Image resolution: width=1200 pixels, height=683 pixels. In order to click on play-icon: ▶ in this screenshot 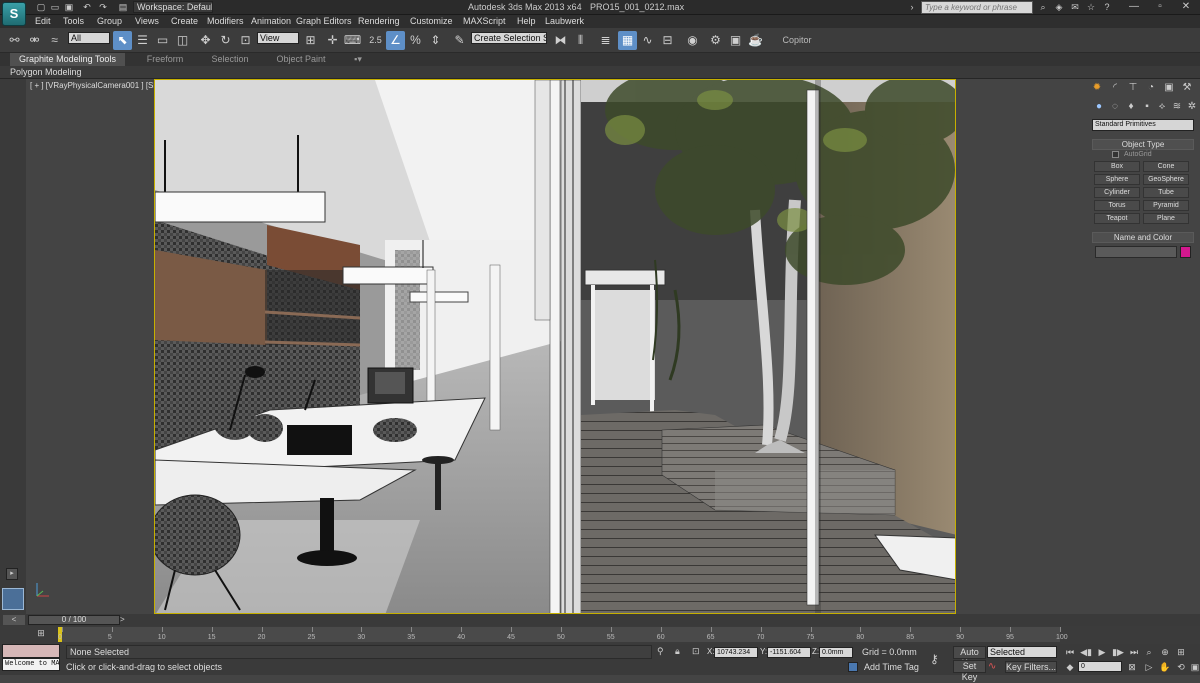, I will do `click(1102, 652)`.